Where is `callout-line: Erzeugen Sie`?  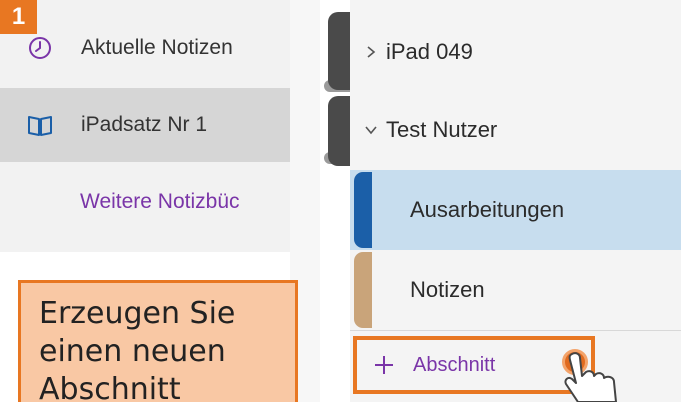
callout-line: Erzeugen Sie is located at coordinates (137, 313).